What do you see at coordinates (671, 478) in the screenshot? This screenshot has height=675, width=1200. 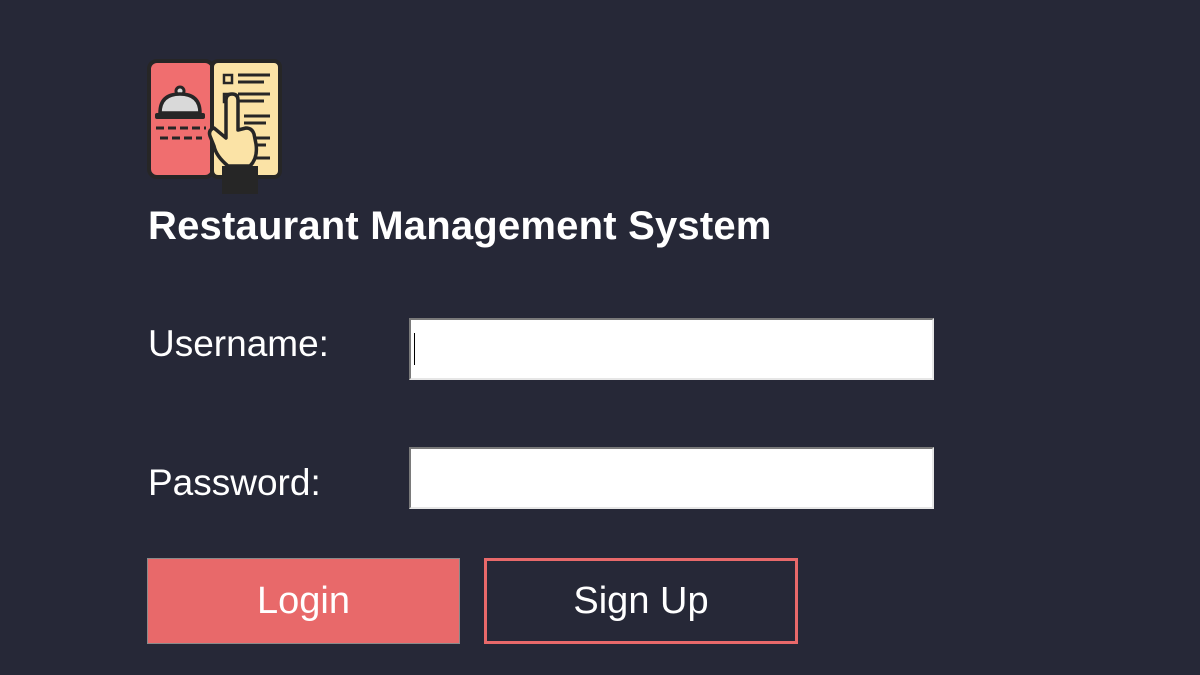 I see `password-input` at bounding box center [671, 478].